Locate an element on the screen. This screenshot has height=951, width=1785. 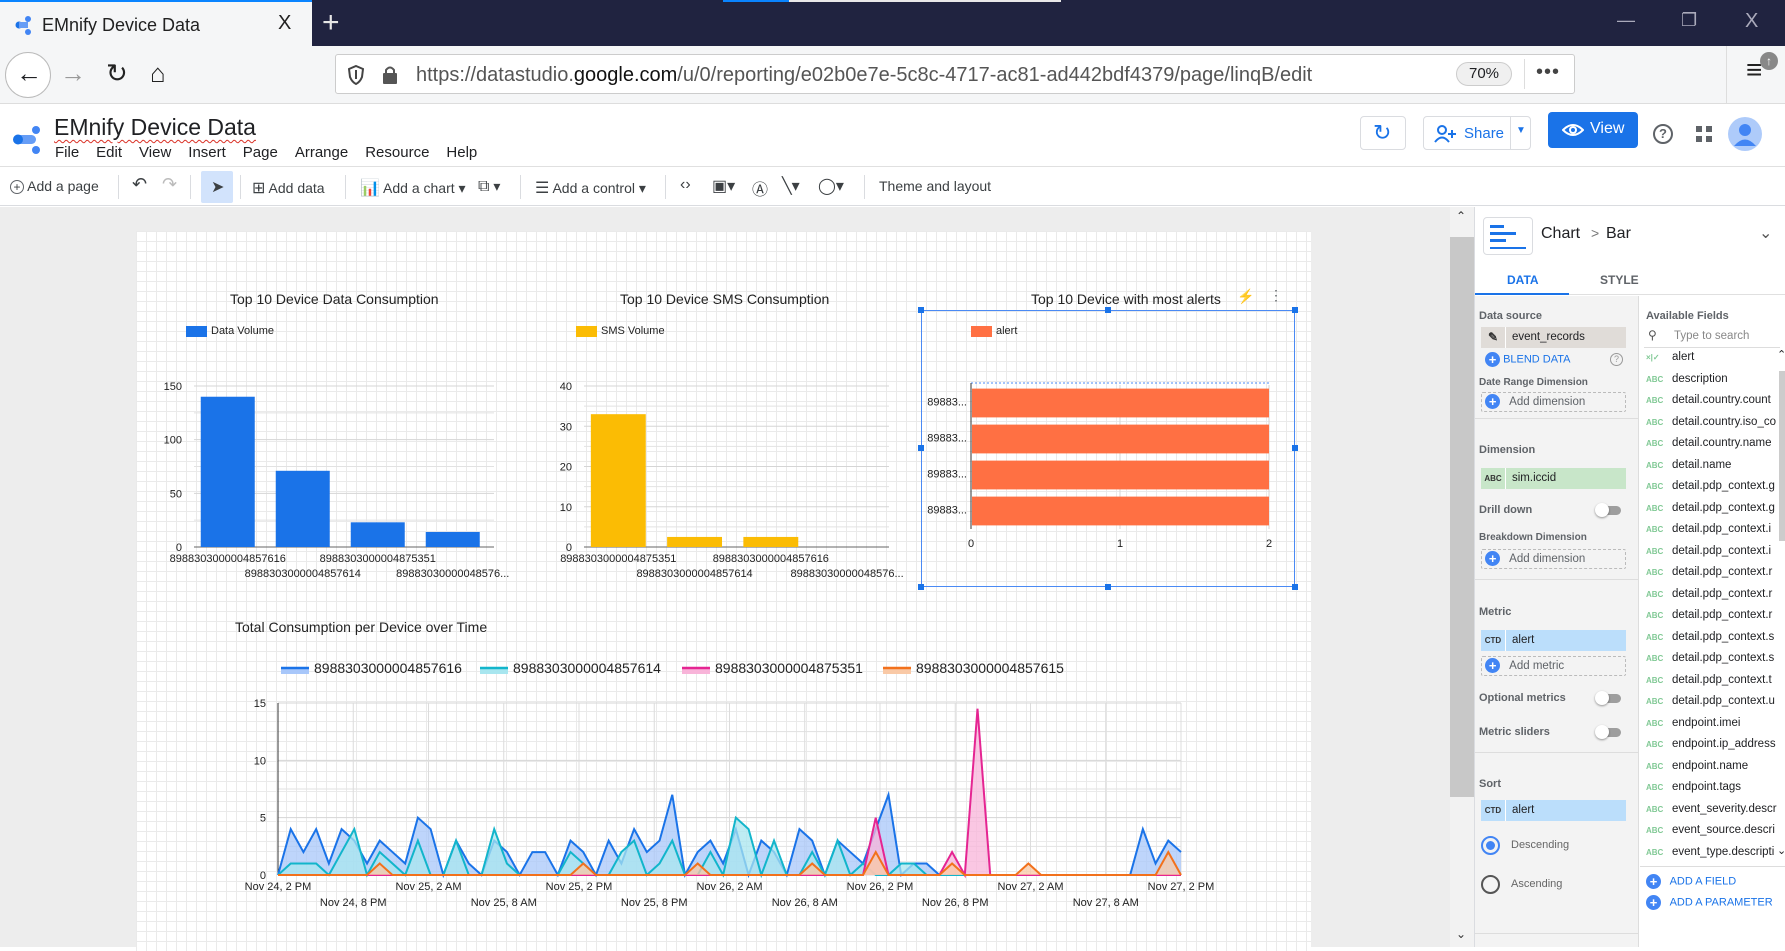
field-item: ABC event_severity.descr is located at coordinates (1712, 809).